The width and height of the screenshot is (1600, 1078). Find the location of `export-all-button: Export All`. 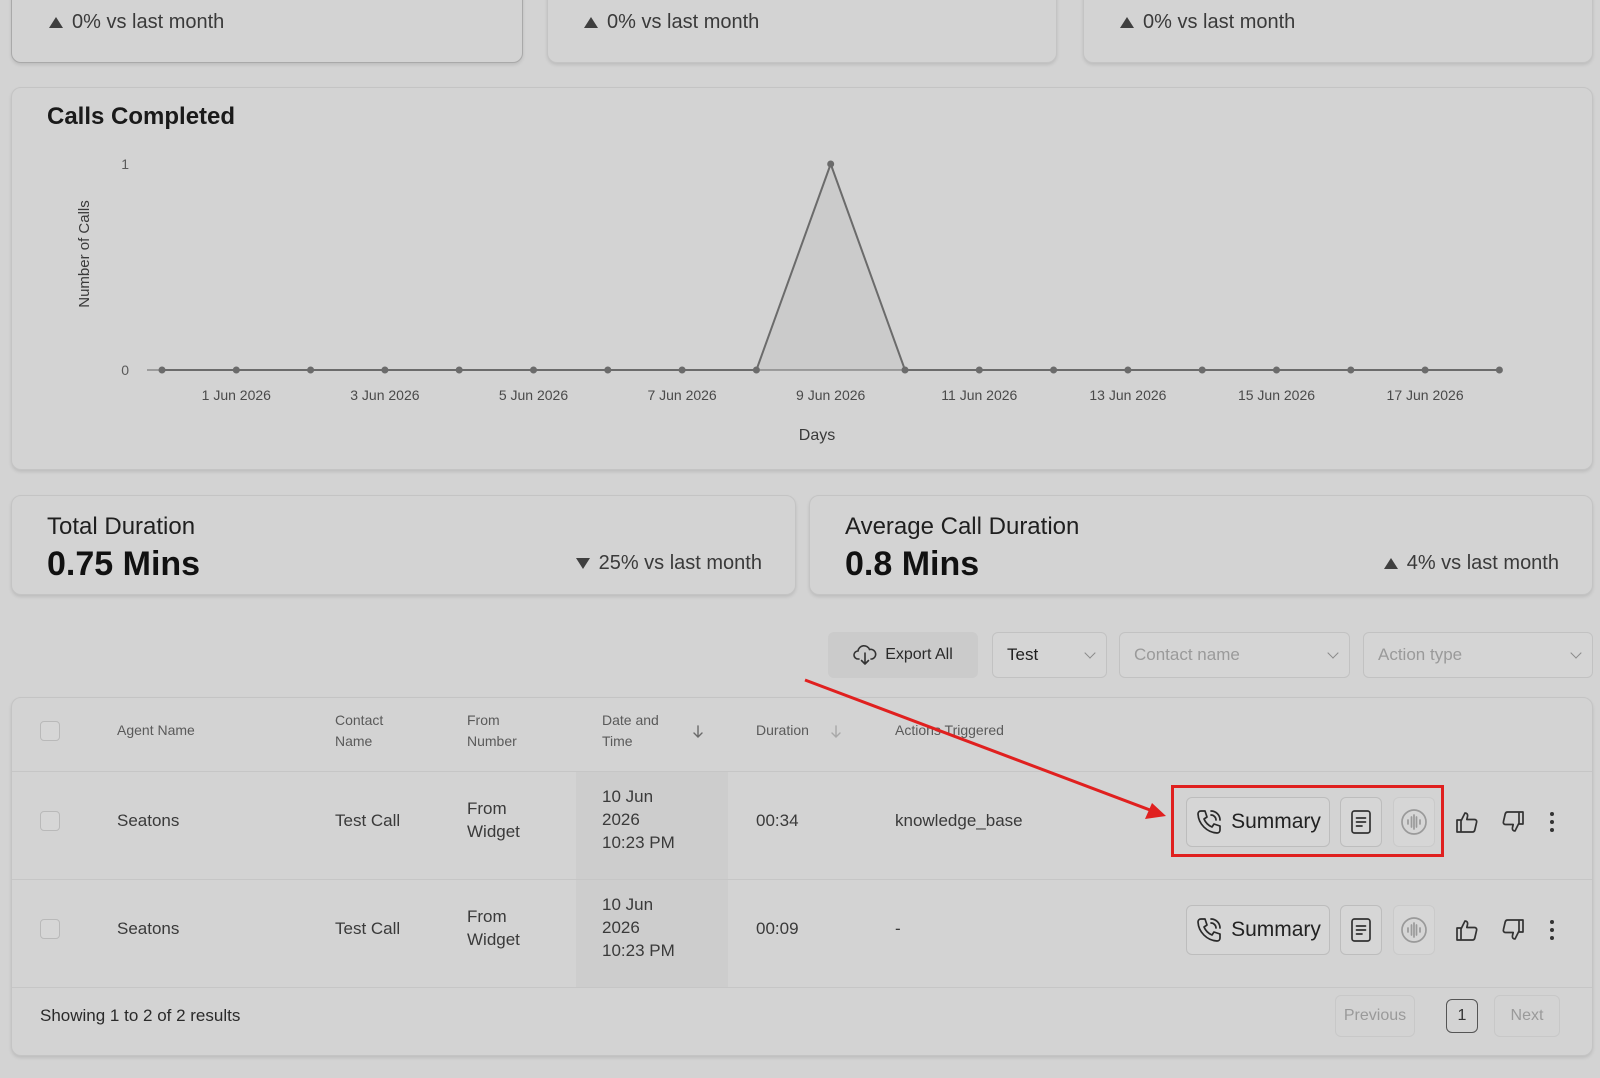

export-all-button: Export All is located at coordinates (903, 655).